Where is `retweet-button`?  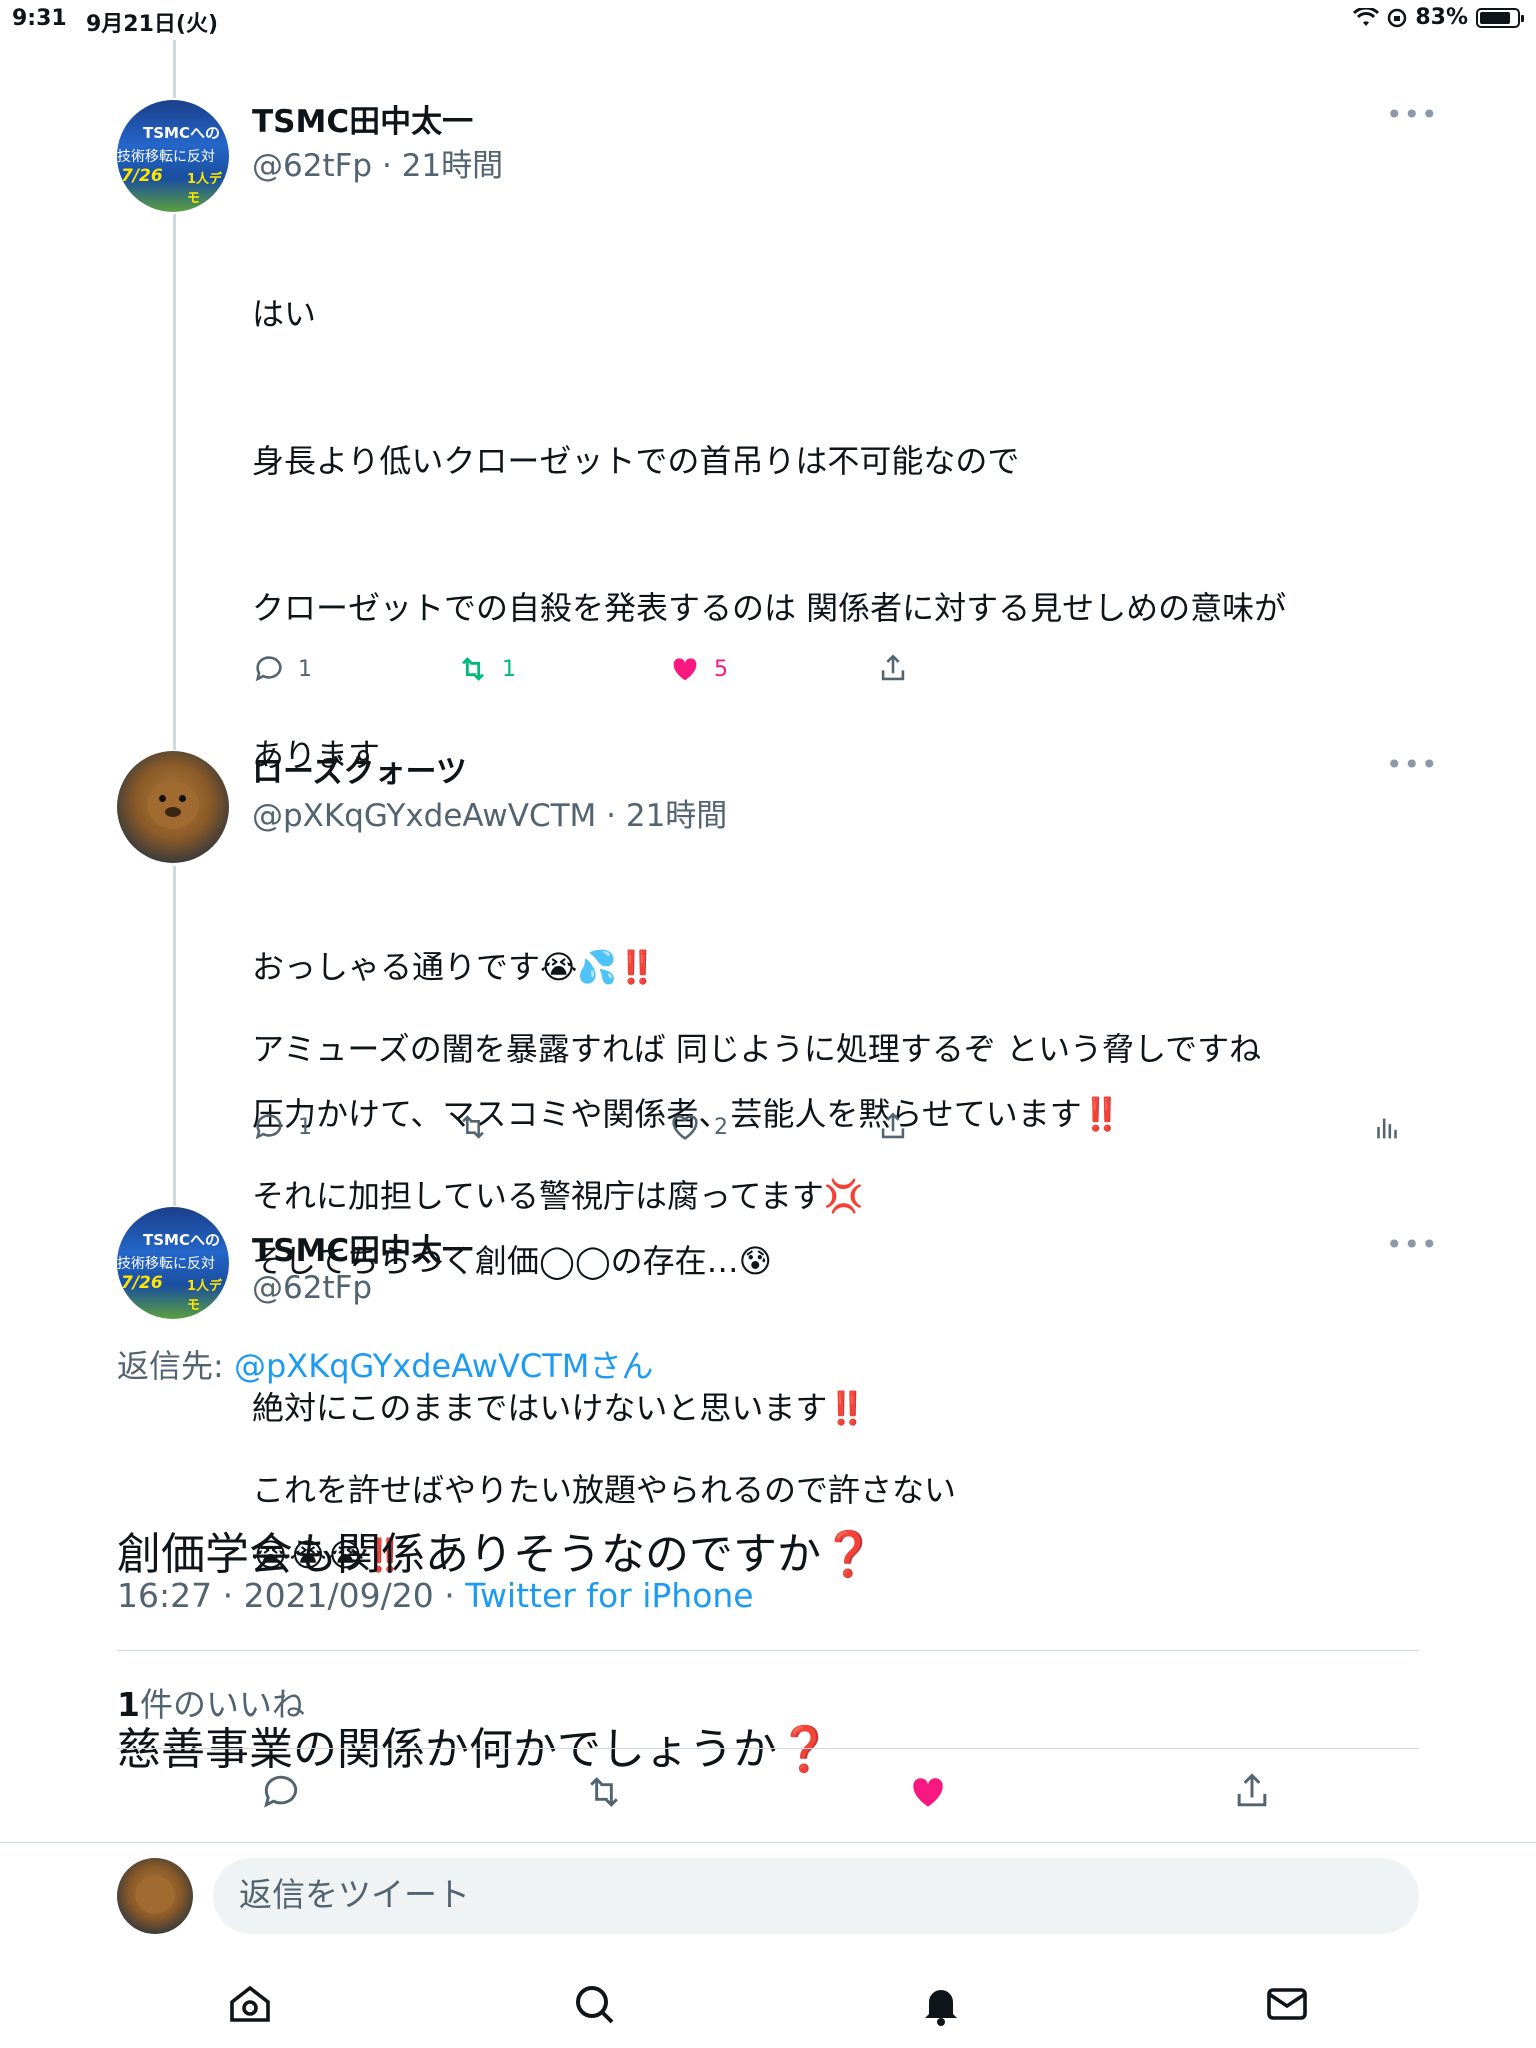
retweet-button is located at coordinates (479, 1127).